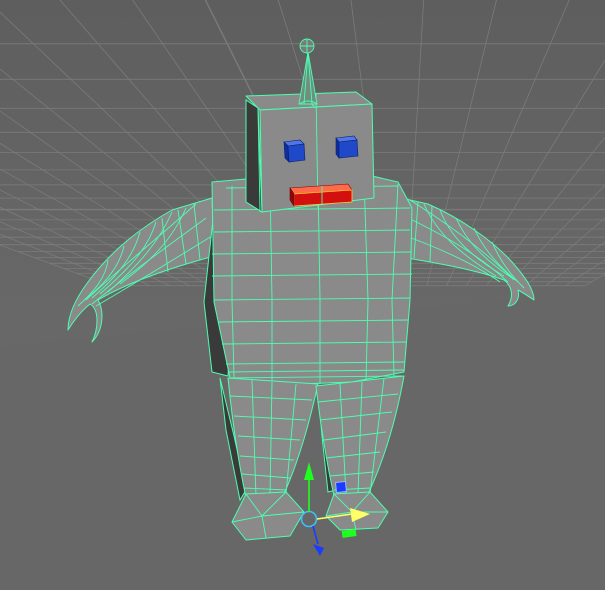 This screenshot has width=605, height=590. What do you see at coordinates (294, 151) in the screenshot?
I see `left-eye` at bounding box center [294, 151].